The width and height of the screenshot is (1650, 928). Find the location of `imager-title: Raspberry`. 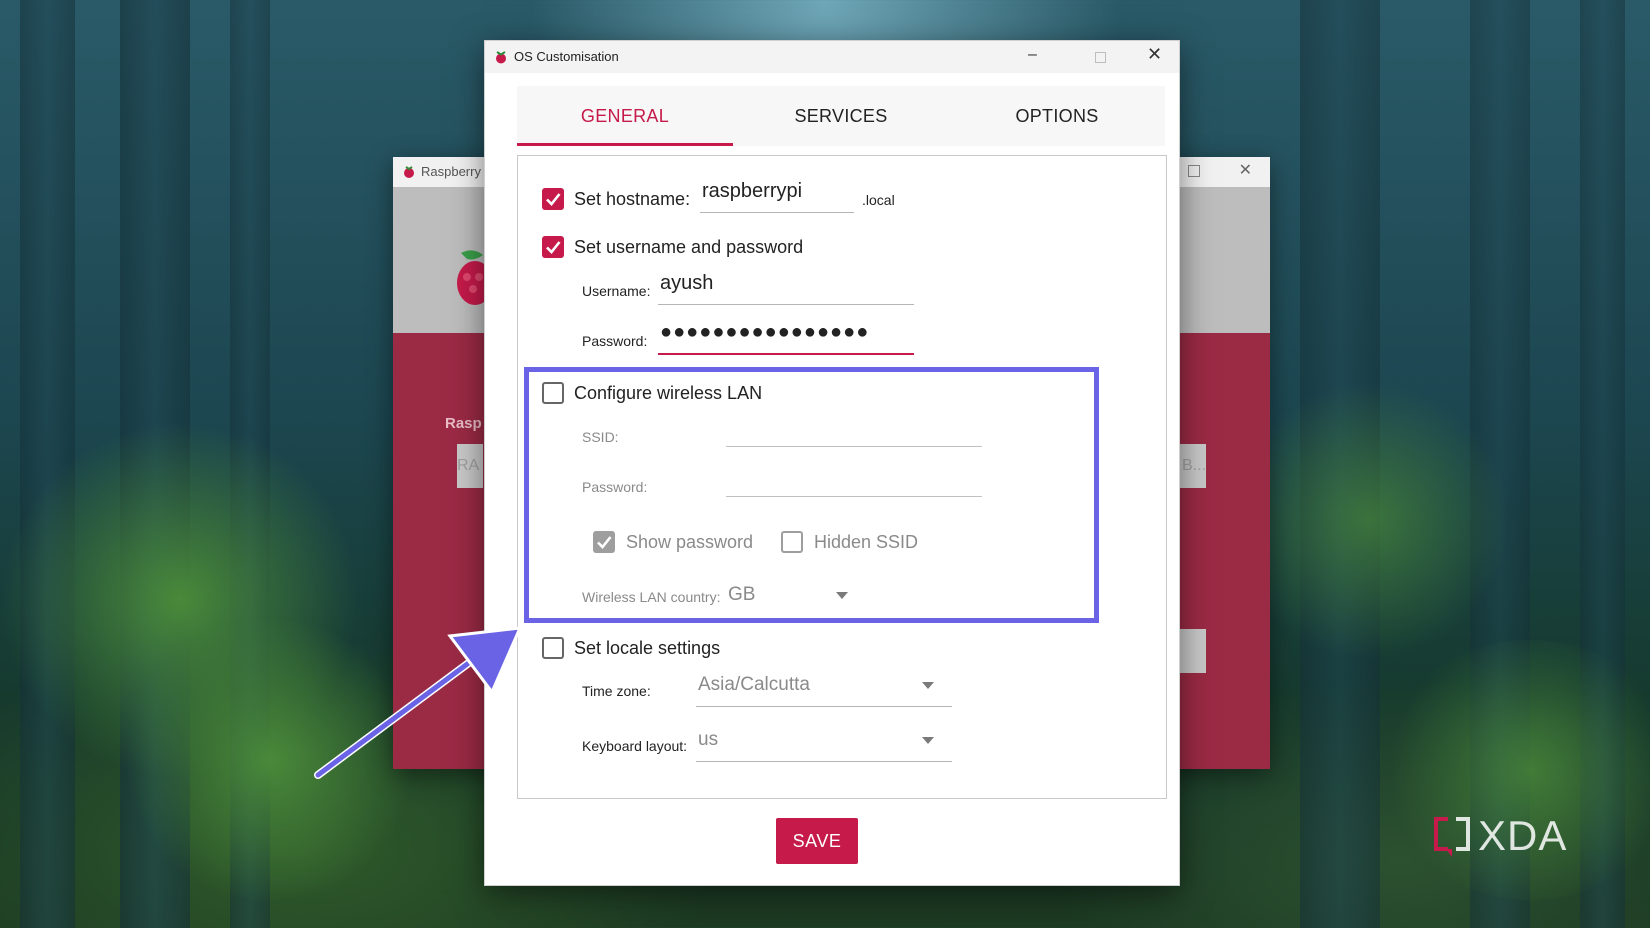

imager-title: Raspberry is located at coordinates (451, 171).